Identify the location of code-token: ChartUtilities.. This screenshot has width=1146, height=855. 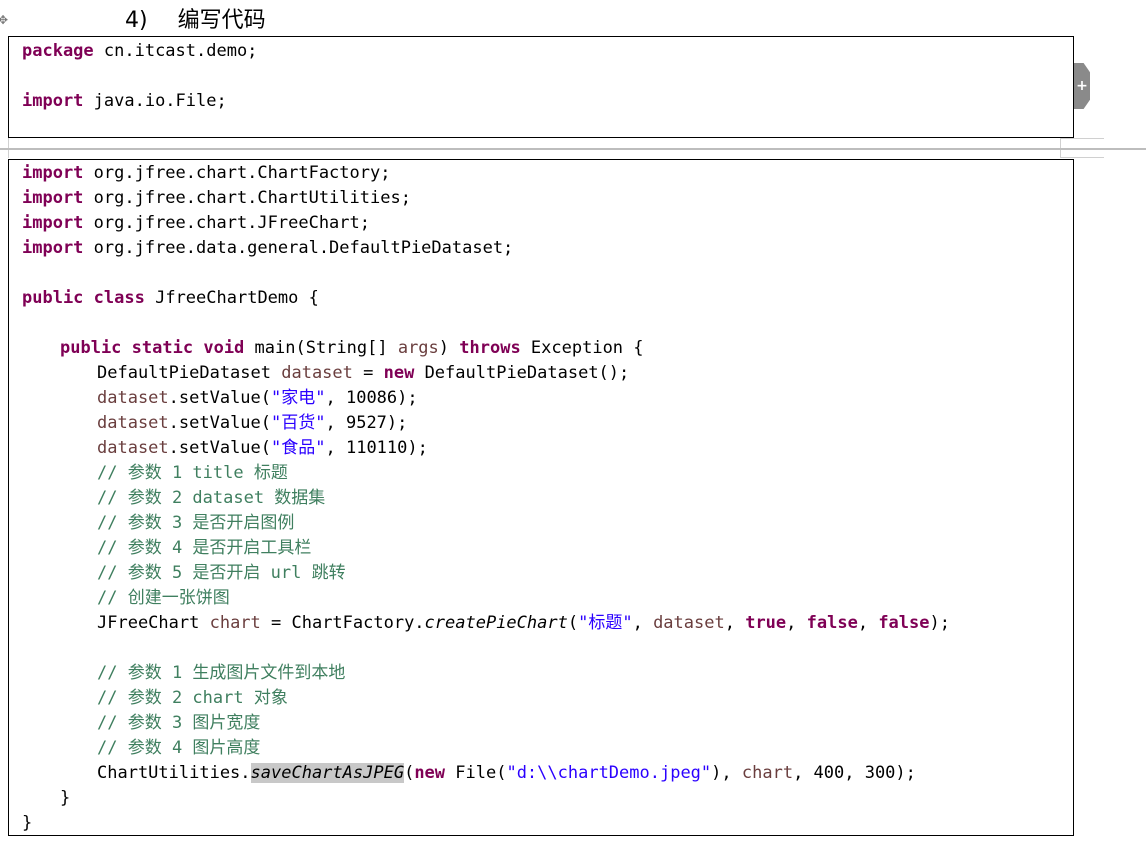
(174, 773).